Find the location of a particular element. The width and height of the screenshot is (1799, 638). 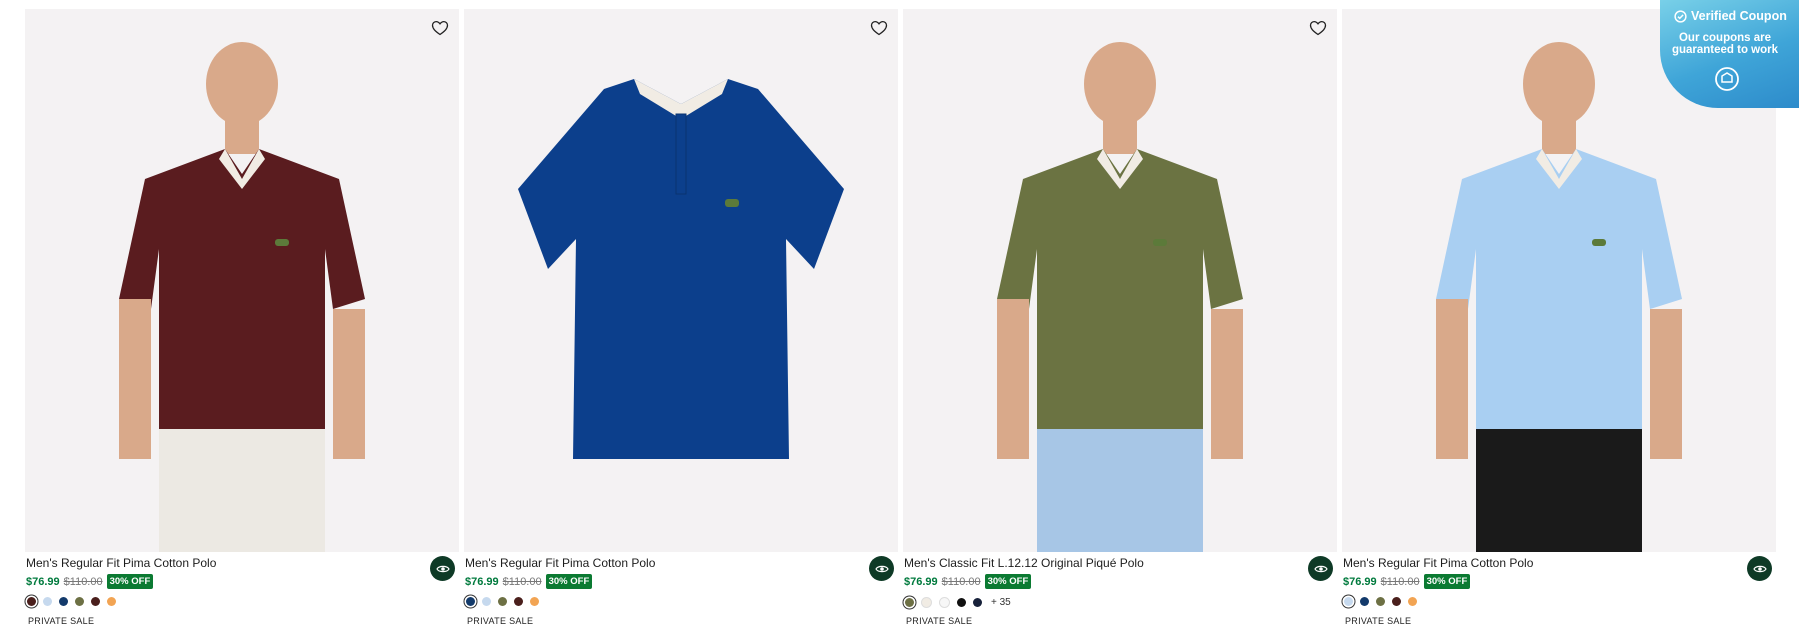

color-swatches: + 35 is located at coordinates (958, 602).